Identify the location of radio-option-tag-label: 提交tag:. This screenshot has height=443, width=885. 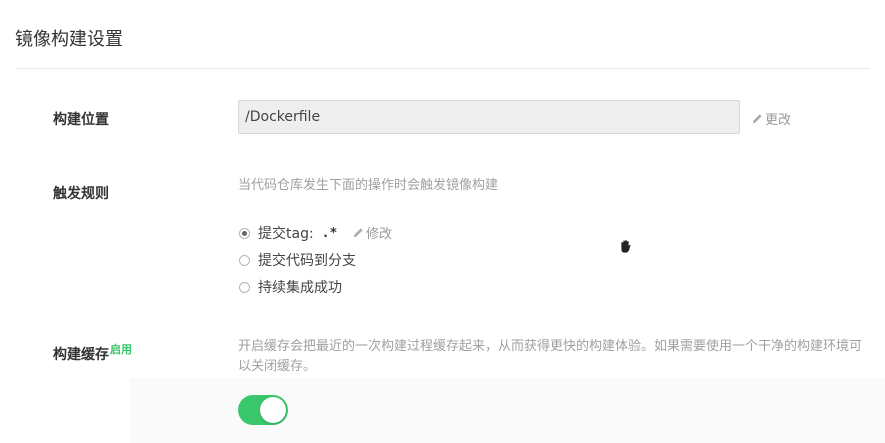
(286, 234).